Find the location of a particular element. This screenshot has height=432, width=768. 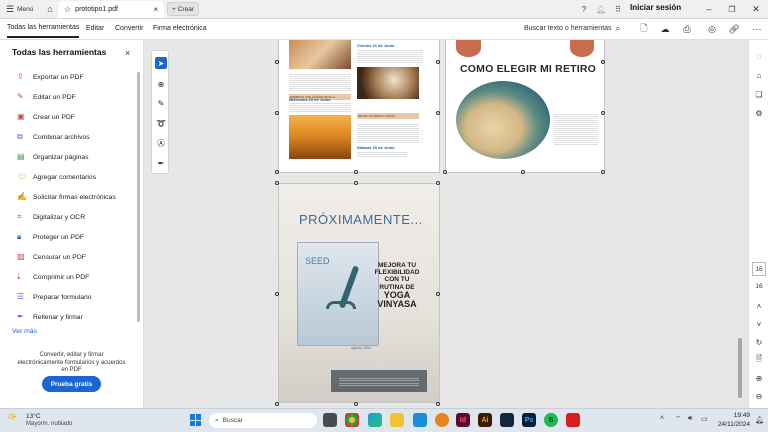

zoom-out-icon: ⊖ is located at coordinates (759, 396).